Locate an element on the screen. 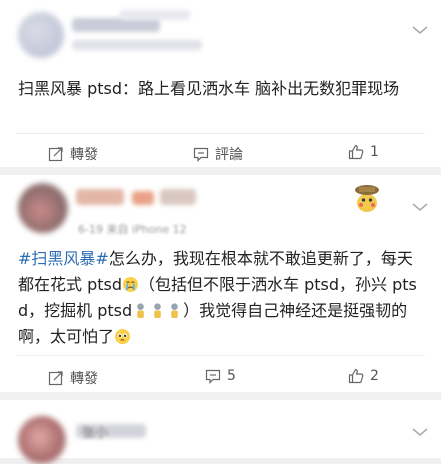  post-time: 6-19 来自 iPhone 12 is located at coordinates (132, 229).